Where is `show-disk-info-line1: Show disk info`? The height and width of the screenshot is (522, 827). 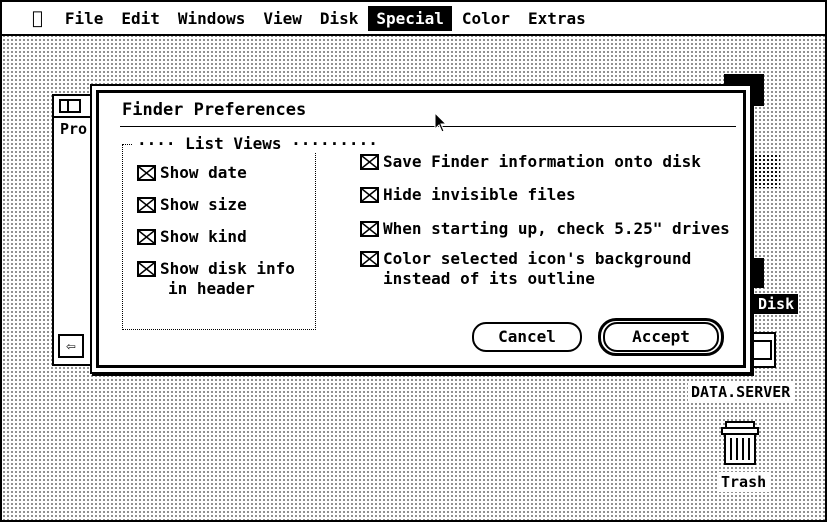 show-disk-info-line1: Show disk info is located at coordinates (227, 268).